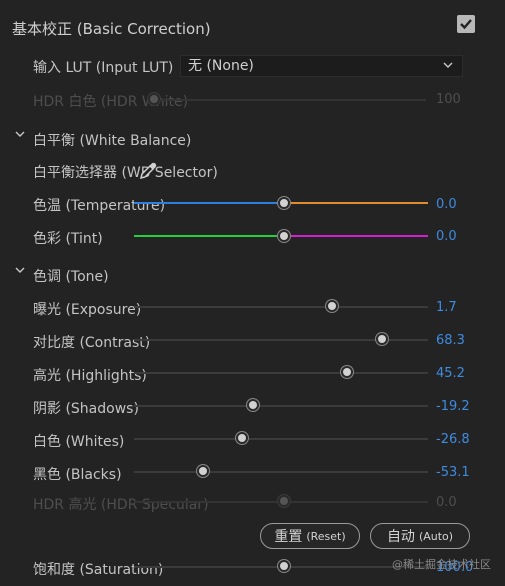 This screenshot has height=586, width=505. Describe the element at coordinates (284, 203) in the screenshot. I see `temperature-thumb` at that location.